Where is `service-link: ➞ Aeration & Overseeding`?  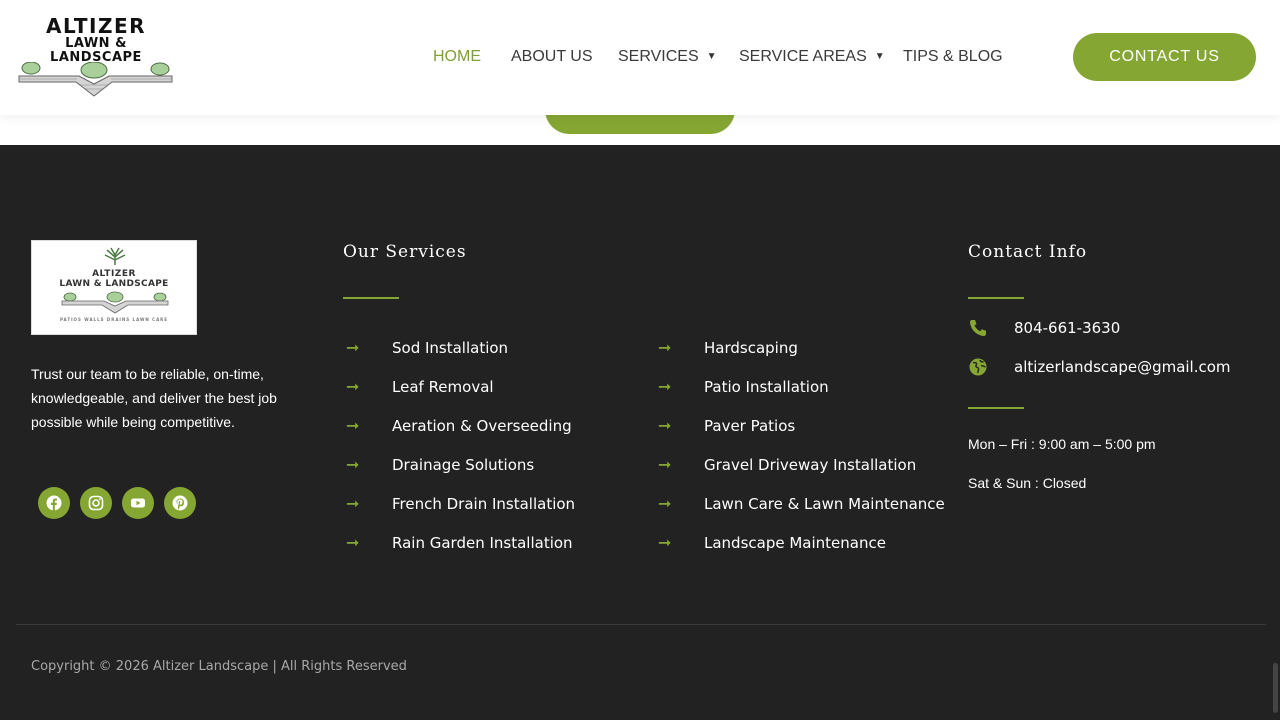
service-link: ➞ Aeration & Overseeding is located at coordinates (459, 426).